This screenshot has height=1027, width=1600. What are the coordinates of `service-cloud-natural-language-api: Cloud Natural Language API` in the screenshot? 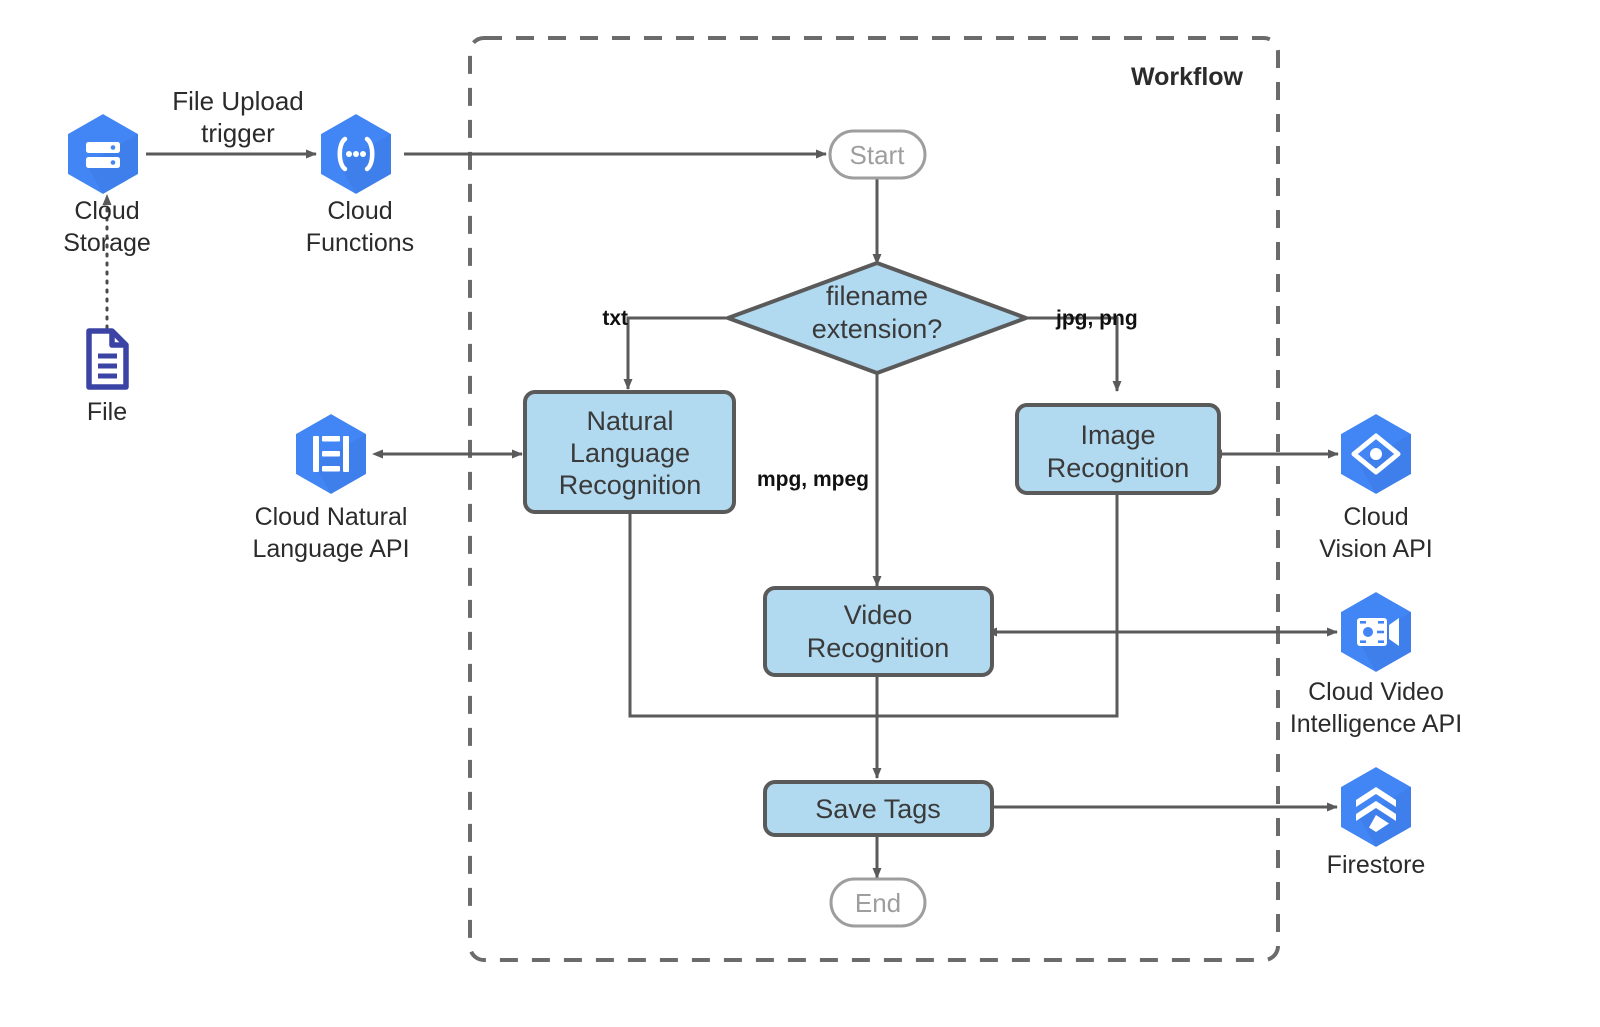 It's located at (331, 488).